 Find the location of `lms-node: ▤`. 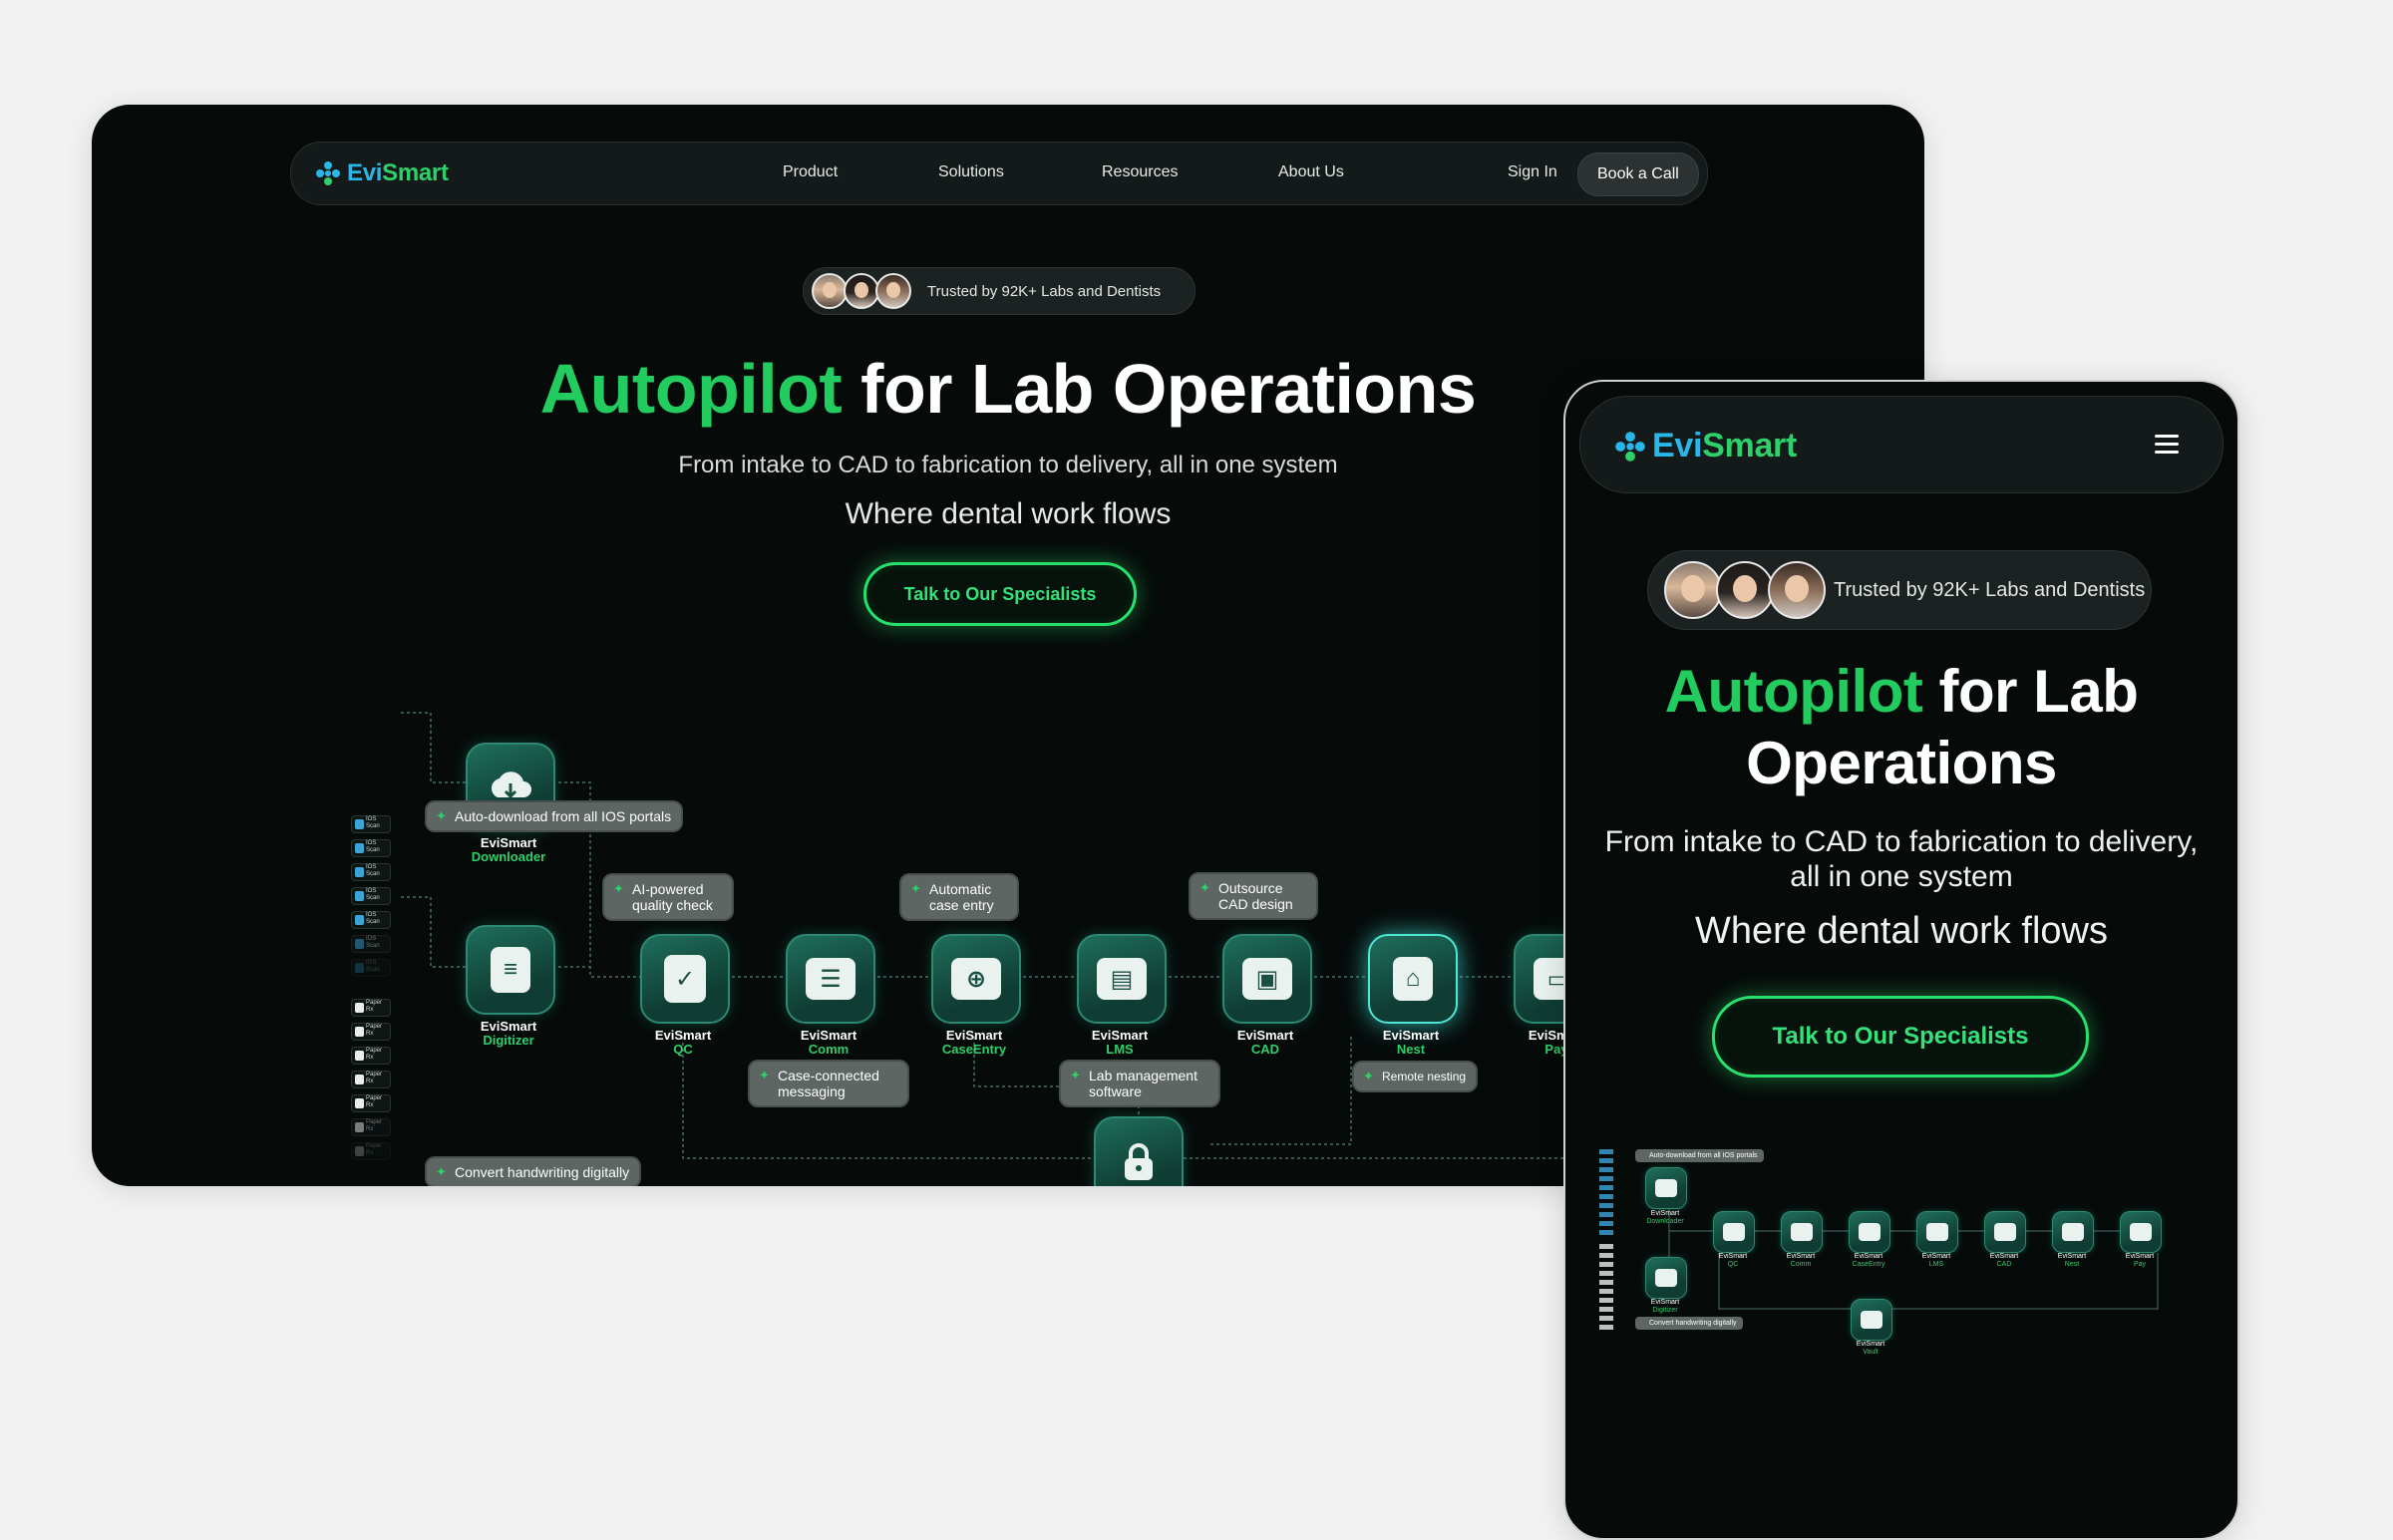

lms-node: ▤ is located at coordinates (1122, 979).